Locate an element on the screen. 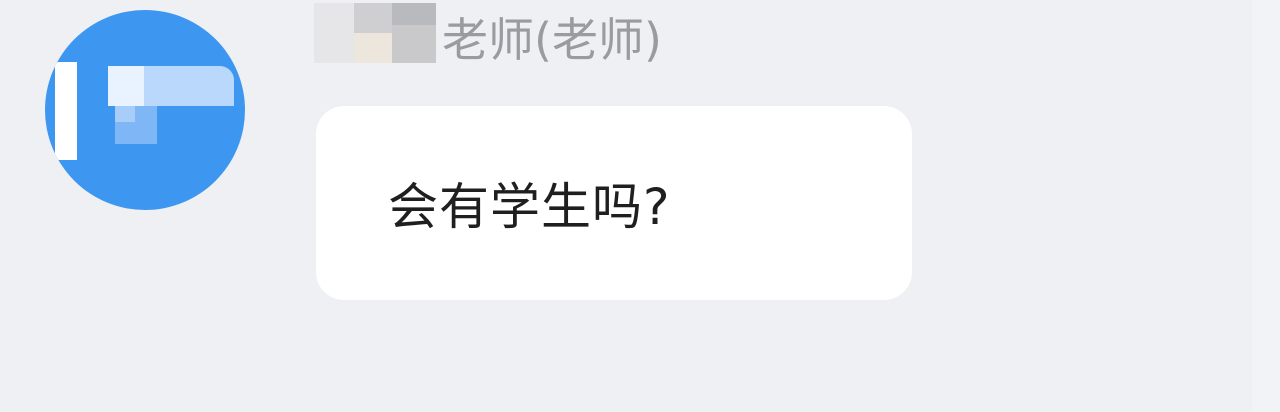 The image size is (1280, 412). window-edge is located at coordinates (1266, 206).